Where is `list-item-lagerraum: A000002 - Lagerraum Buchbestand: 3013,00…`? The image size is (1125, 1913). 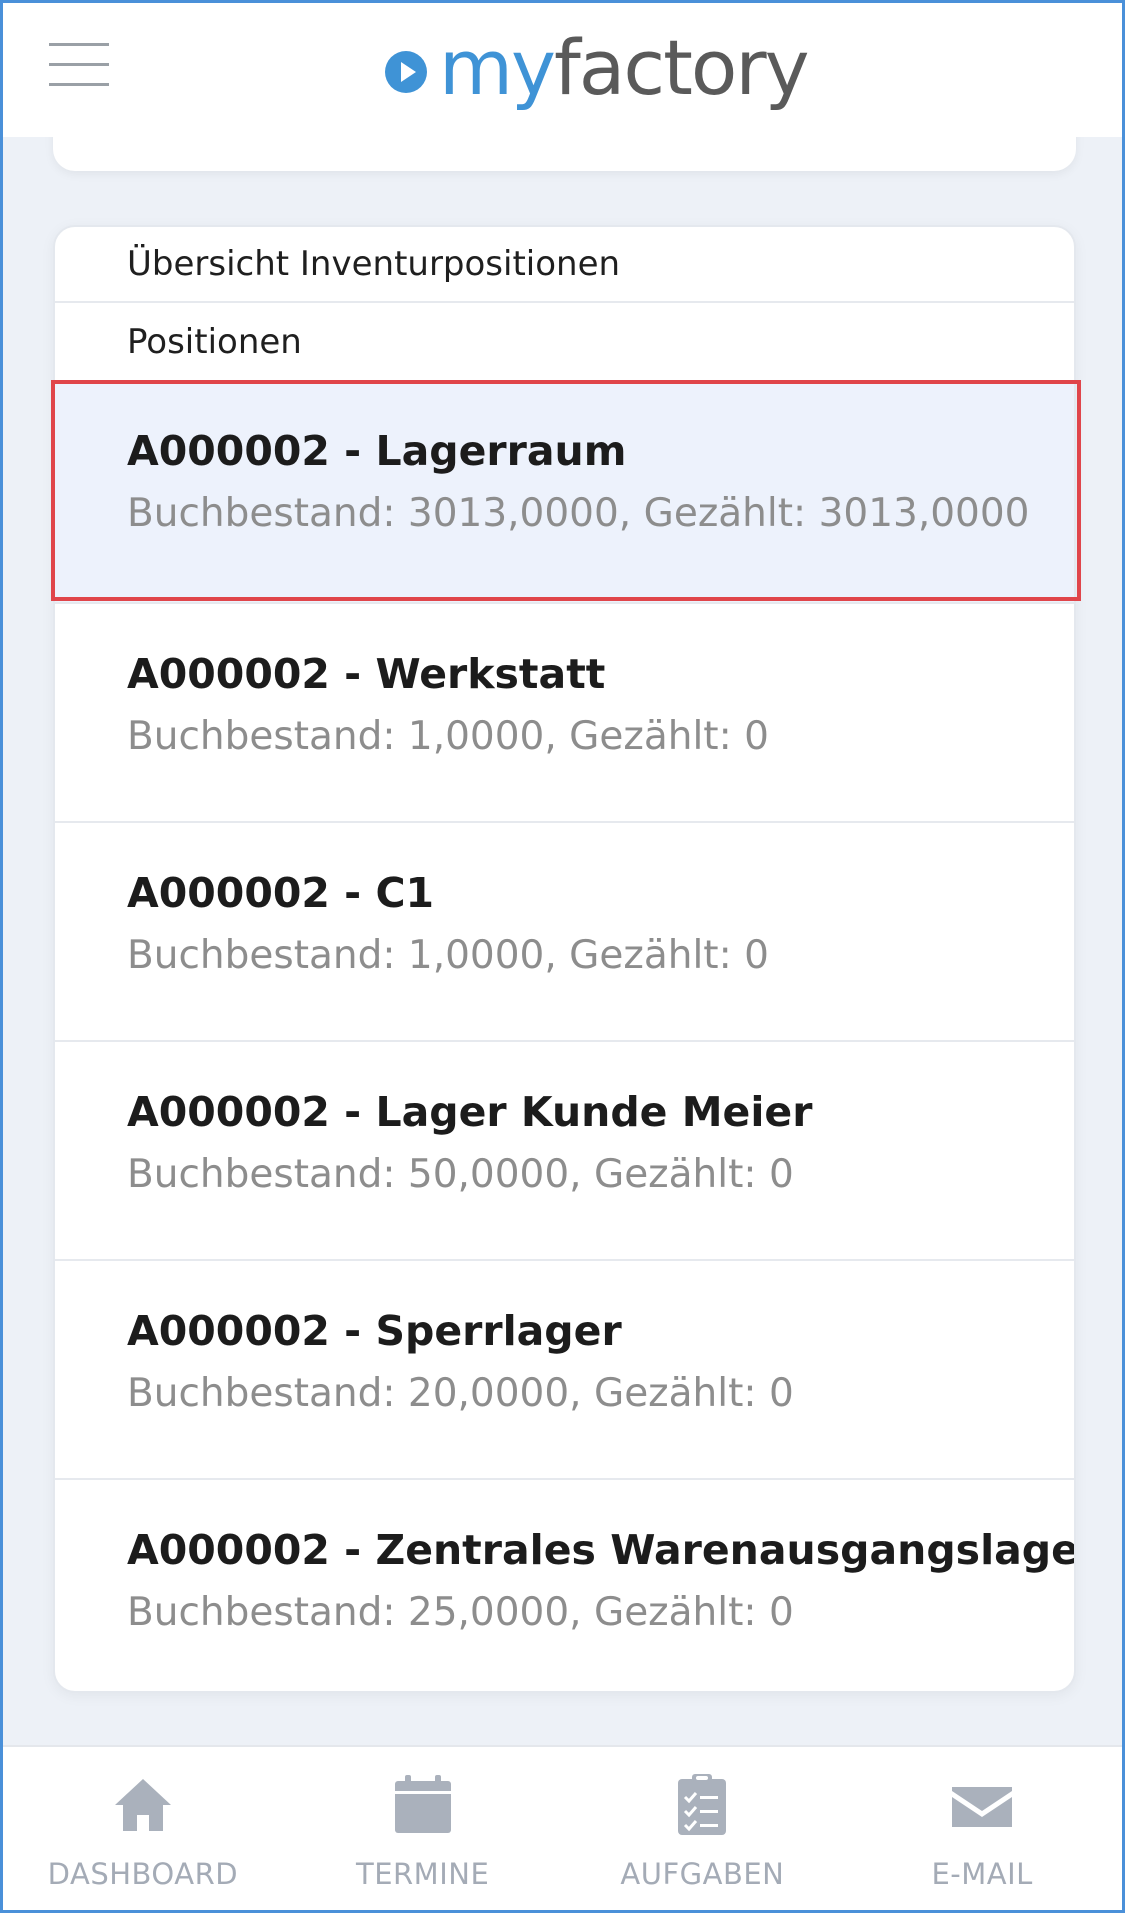 list-item-lagerraum: A000002 - Lagerraum Buchbestand: 3013,00… is located at coordinates (564, 491).